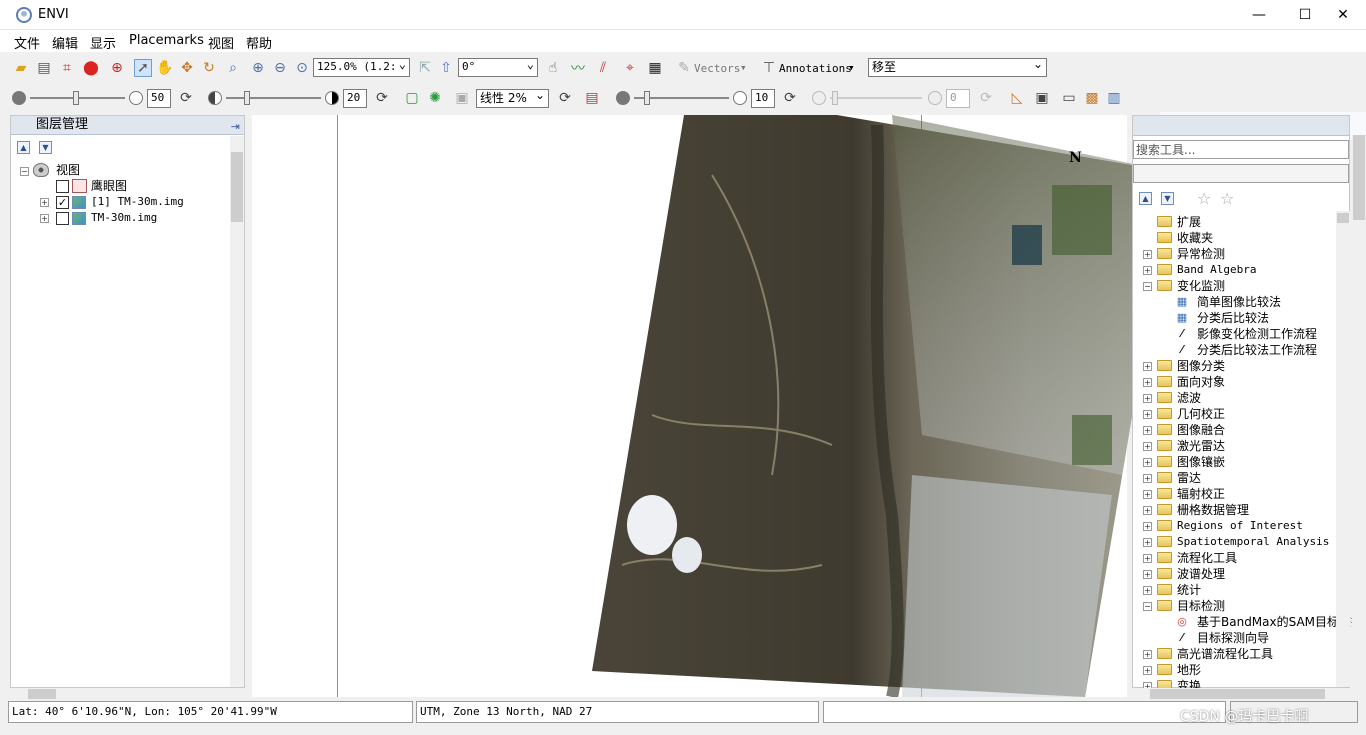  I want to click on minimize-button: —, so click(1259, 15).